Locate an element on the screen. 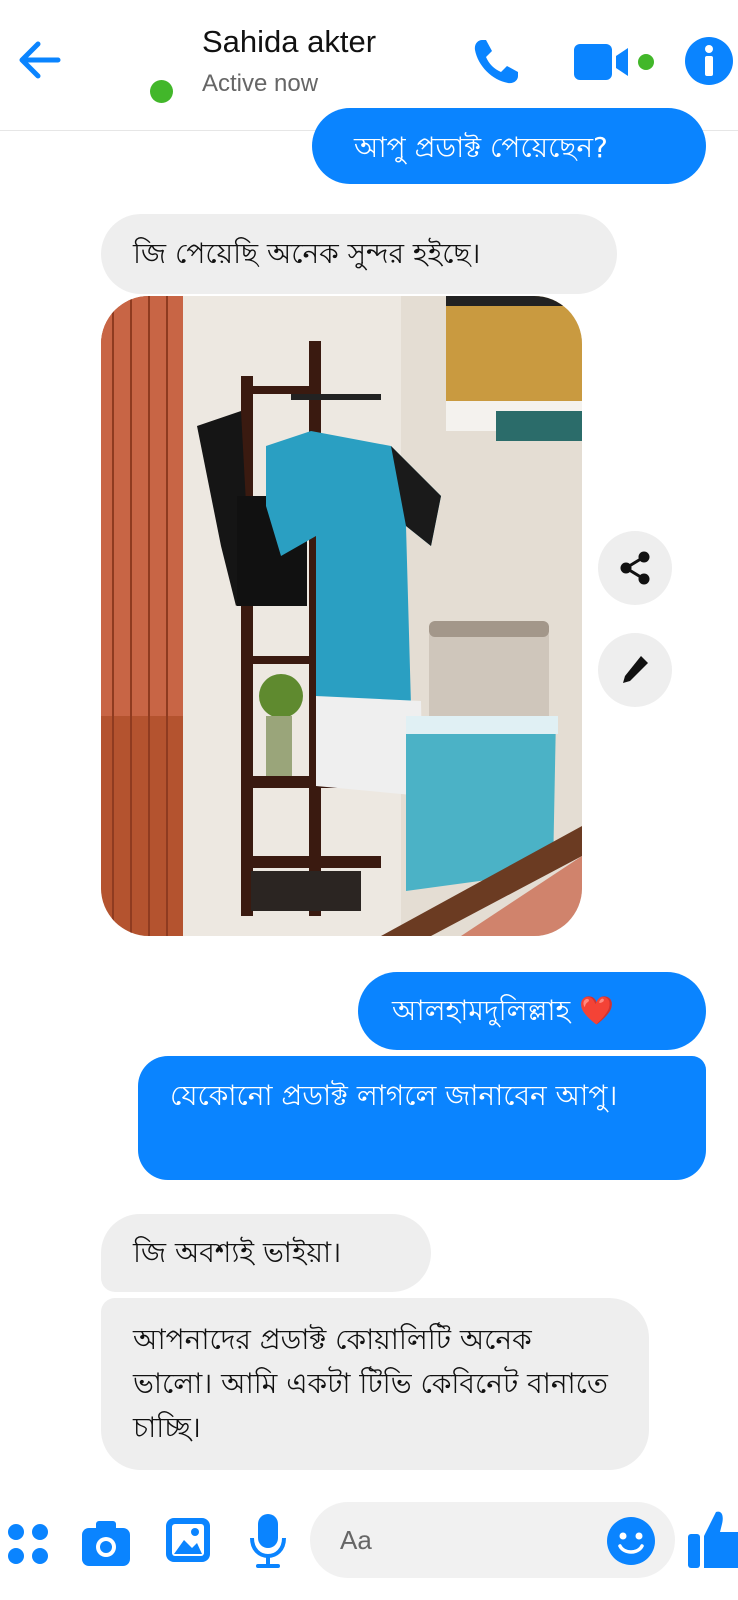  gallery-button is located at coordinates (188, 1542).